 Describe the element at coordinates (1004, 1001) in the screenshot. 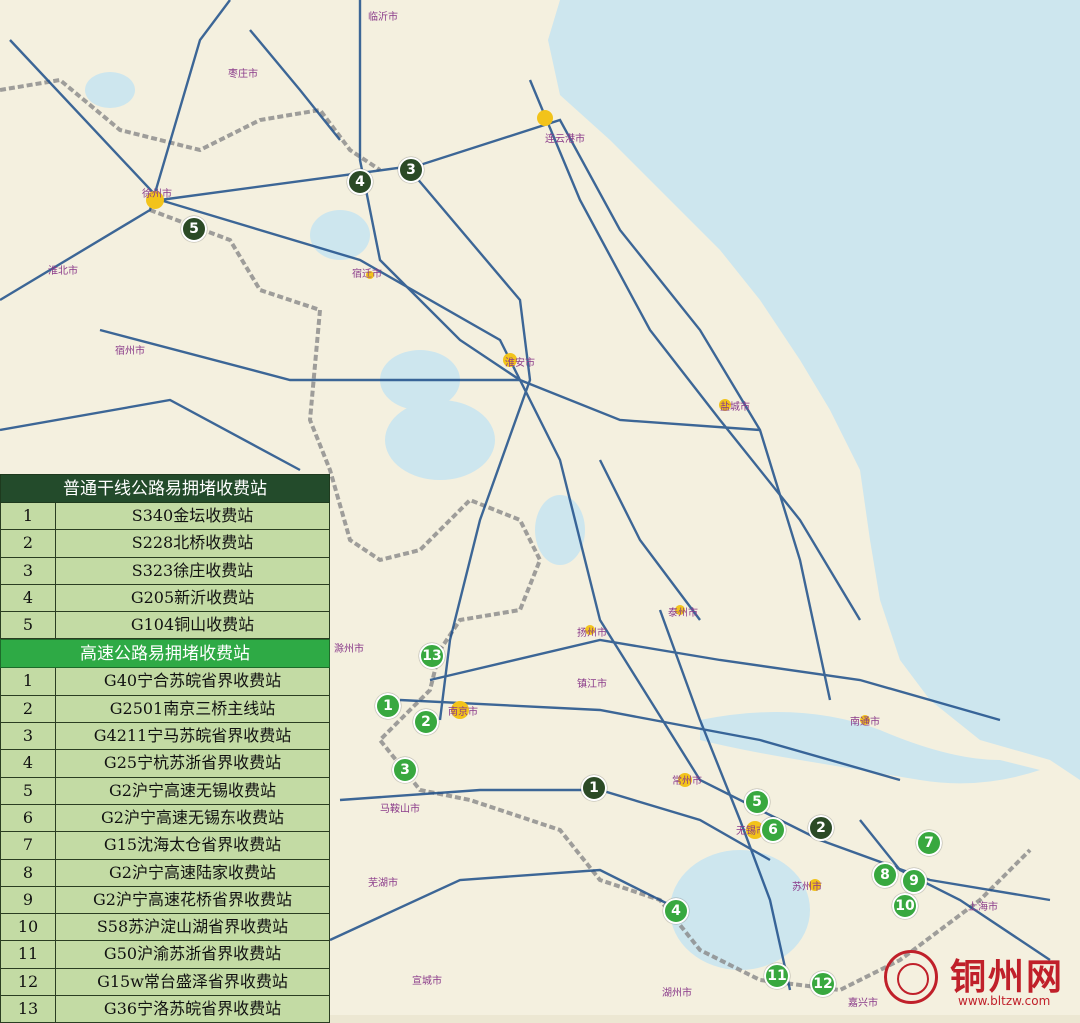

I see `watermark-url: www.bltzw.com` at that location.